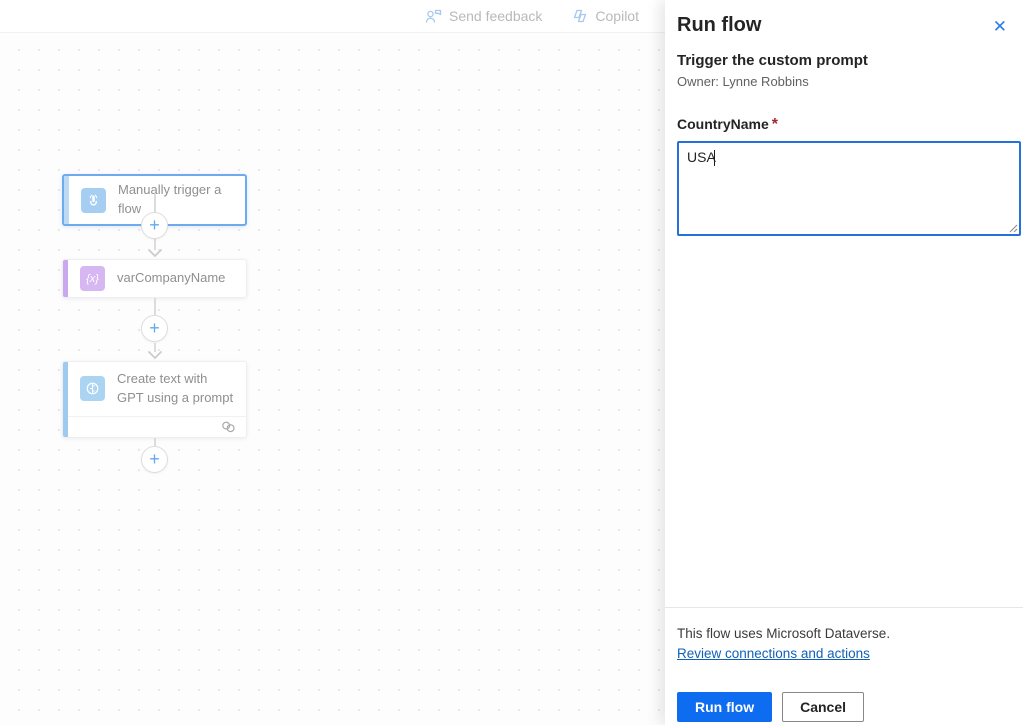 The image size is (1023, 725). What do you see at coordinates (93, 200) in the screenshot?
I see `manual-trigger-icon` at bounding box center [93, 200].